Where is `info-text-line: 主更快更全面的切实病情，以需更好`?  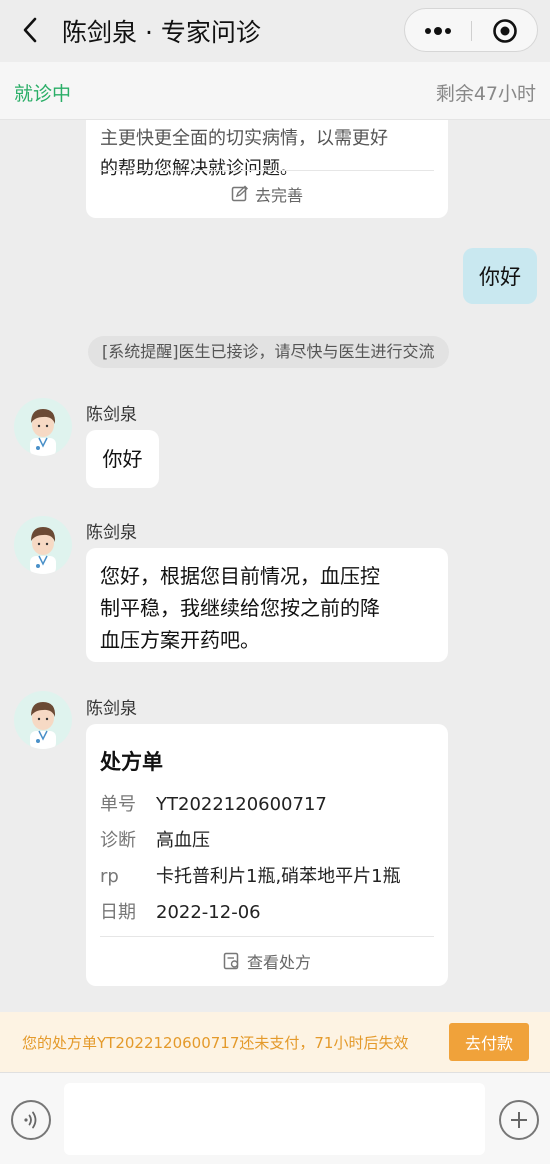
info-text-line: 主更快更全面的切实病情，以需更好 is located at coordinates (244, 138).